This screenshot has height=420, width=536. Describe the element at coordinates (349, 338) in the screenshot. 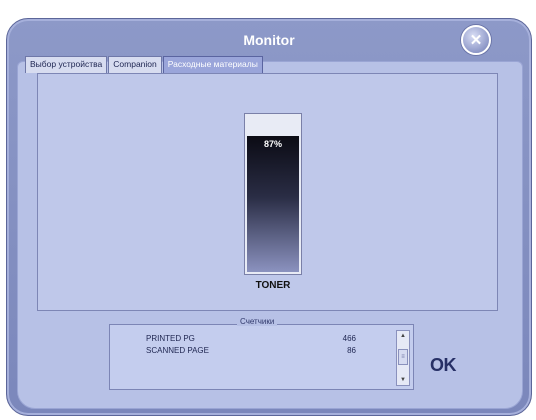

I see `counter-value: 466` at that location.